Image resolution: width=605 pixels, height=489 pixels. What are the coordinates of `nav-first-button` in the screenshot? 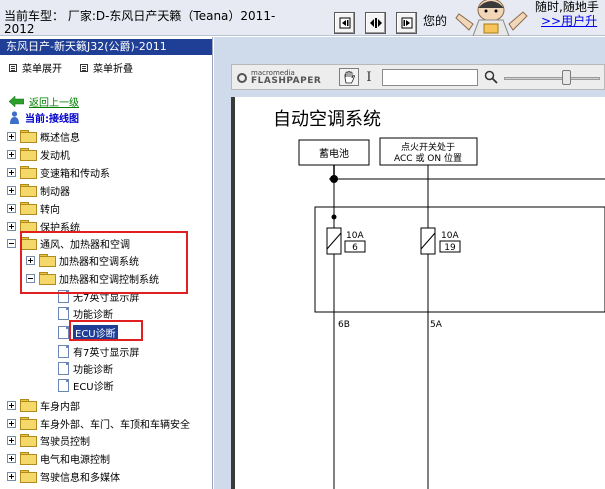 It's located at (344, 23).